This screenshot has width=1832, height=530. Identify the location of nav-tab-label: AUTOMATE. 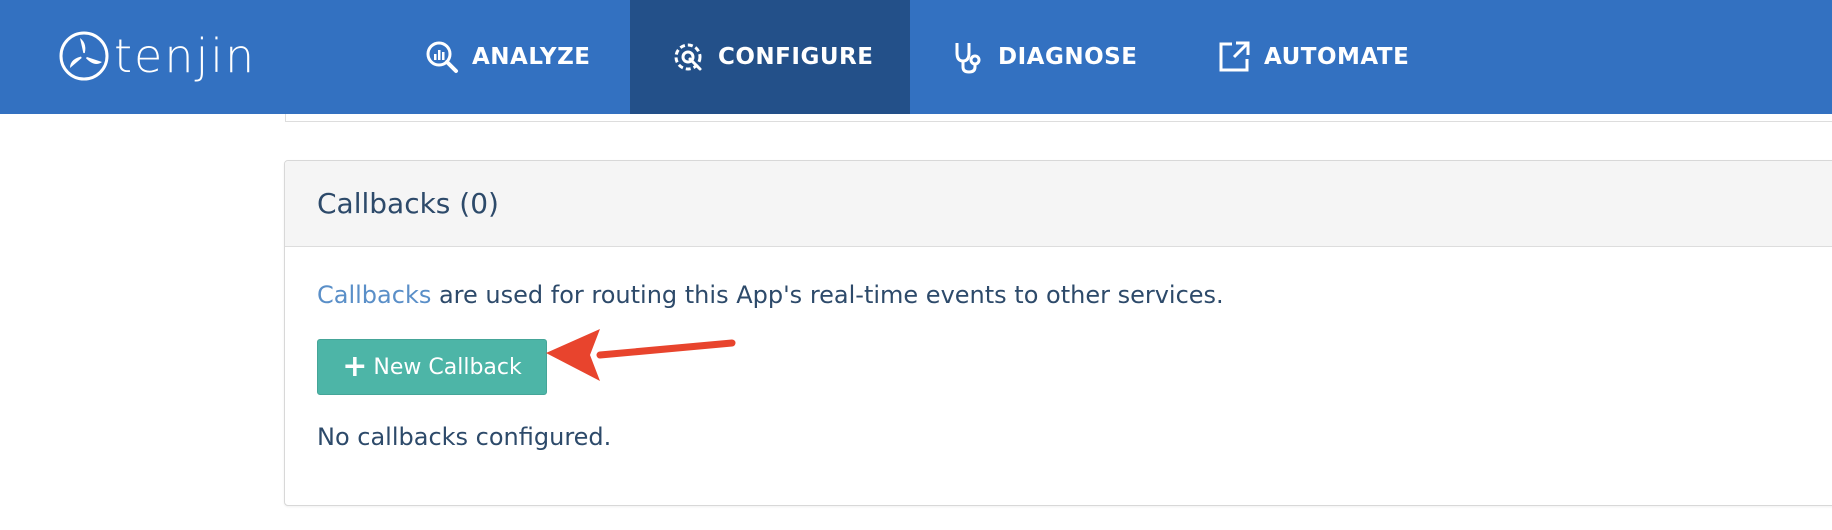
(1337, 57).